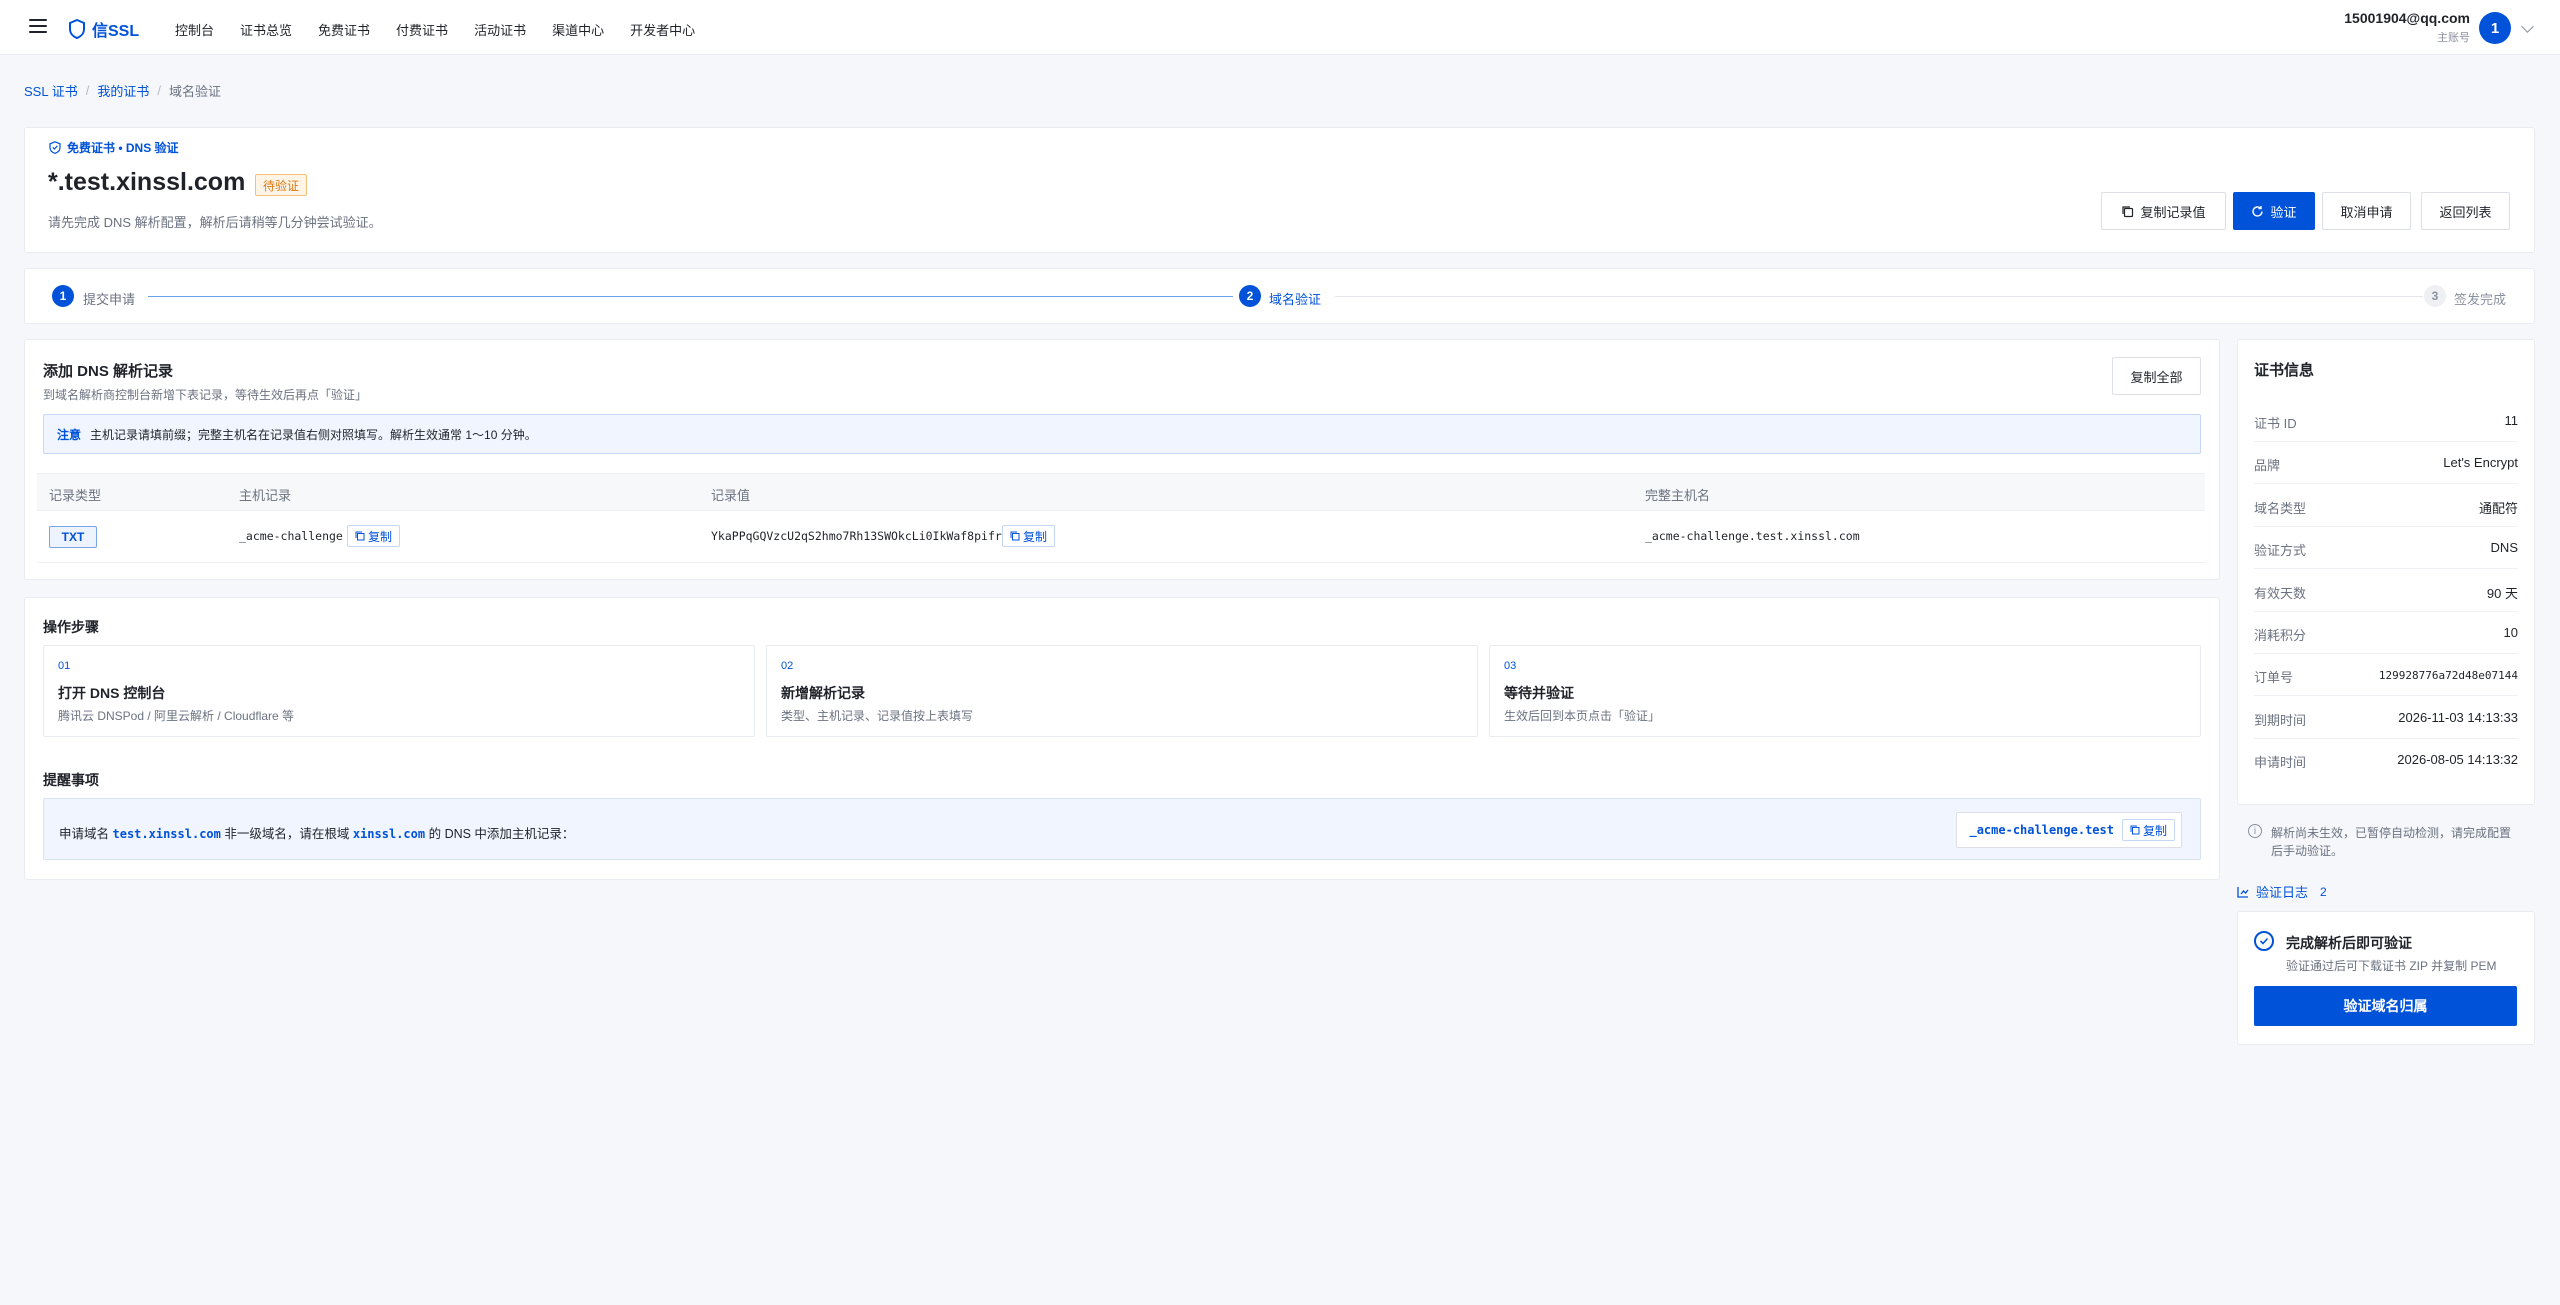 The width and height of the screenshot is (2560, 1305). I want to click on info-value: DNS, so click(2504, 547).